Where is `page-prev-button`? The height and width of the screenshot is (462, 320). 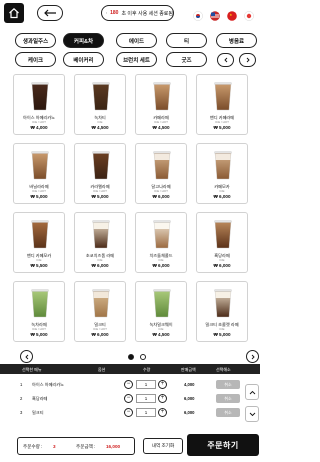 page-prev-button is located at coordinates (26, 356).